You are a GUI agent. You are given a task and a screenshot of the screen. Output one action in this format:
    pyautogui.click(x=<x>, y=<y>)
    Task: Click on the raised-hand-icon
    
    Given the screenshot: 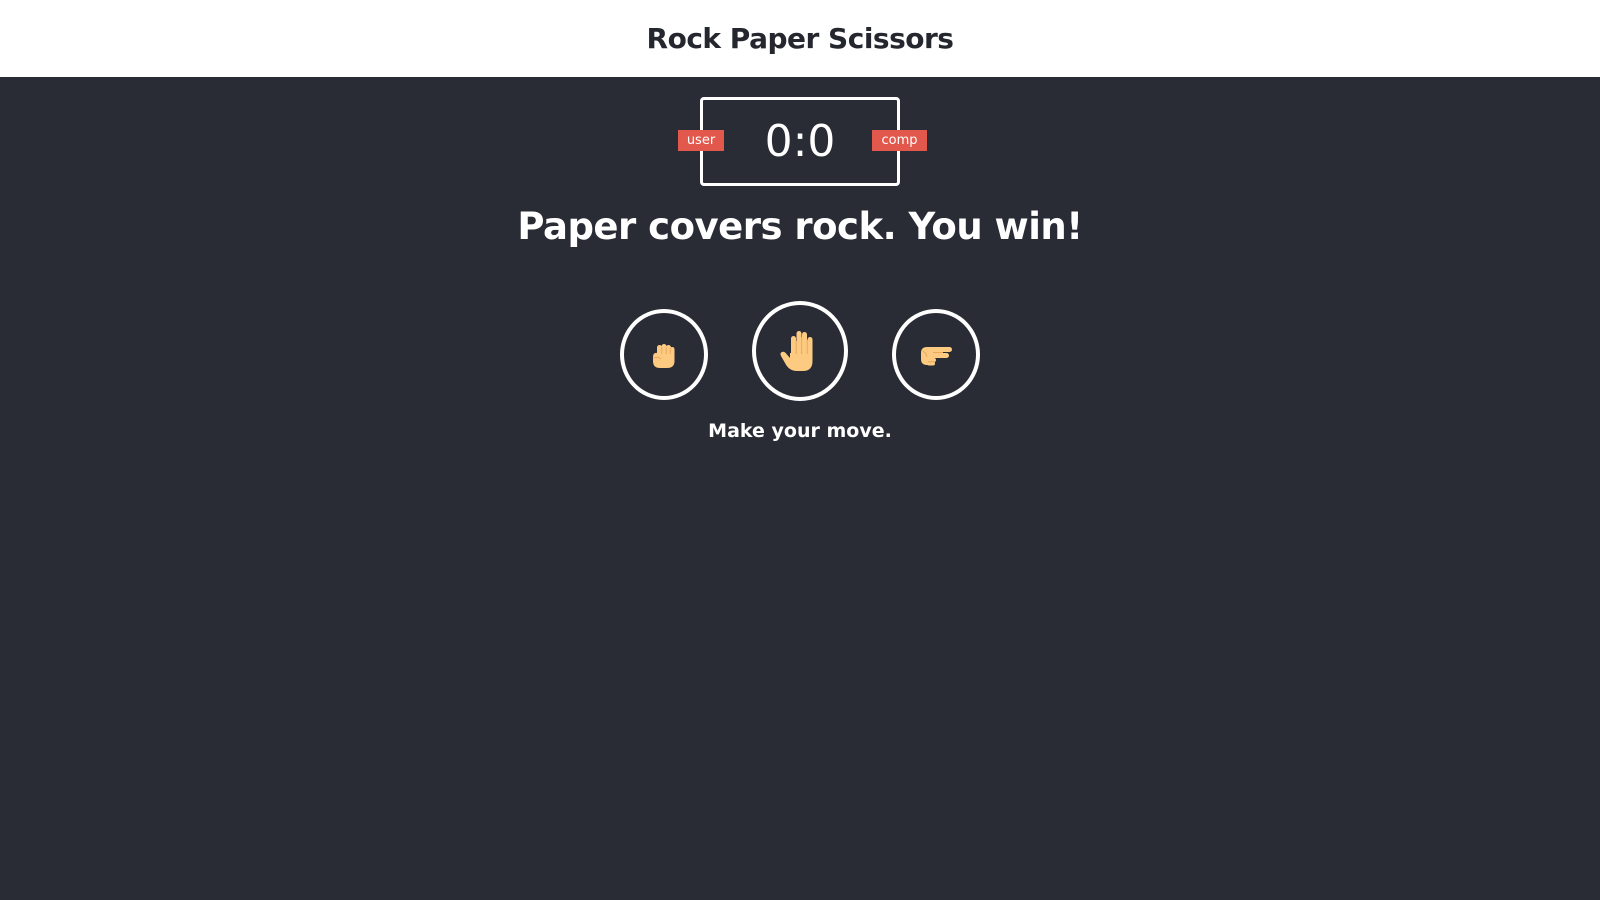 What is the action you would take?
    pyautogui.click(x=796, y=351)
    